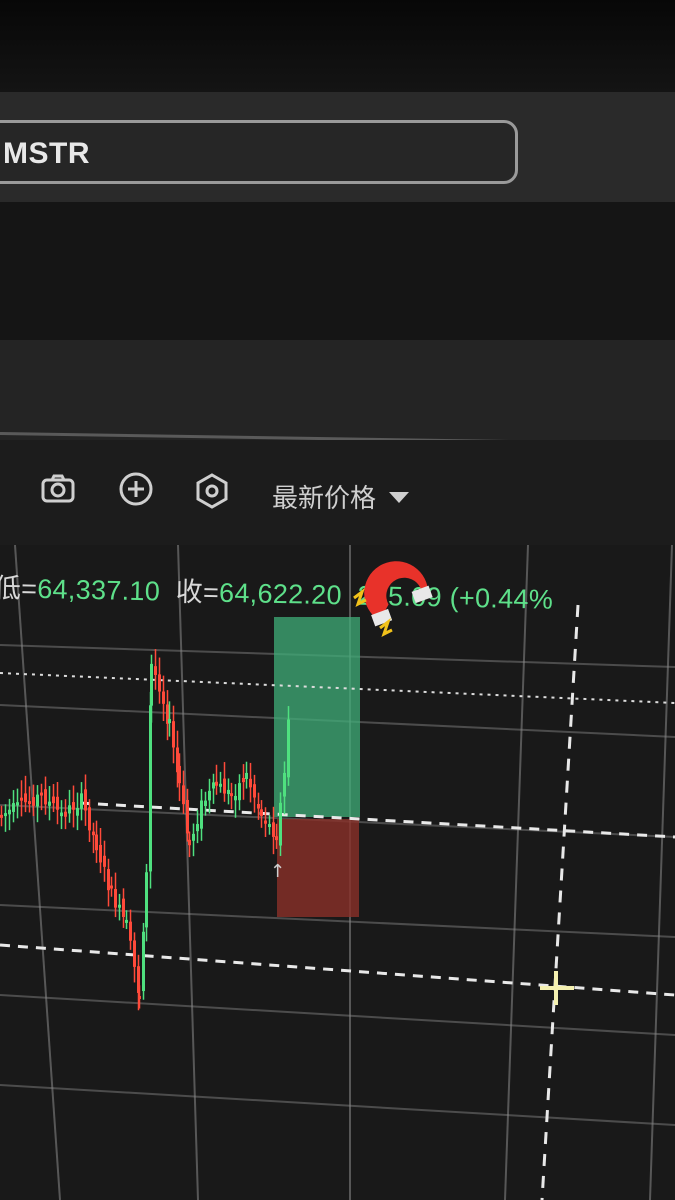 The image size is (675, 1200). What do you see at coordinates (337, 390) in the screenshot?
I see `chart-header-panel` at bounding box center [337, 390].